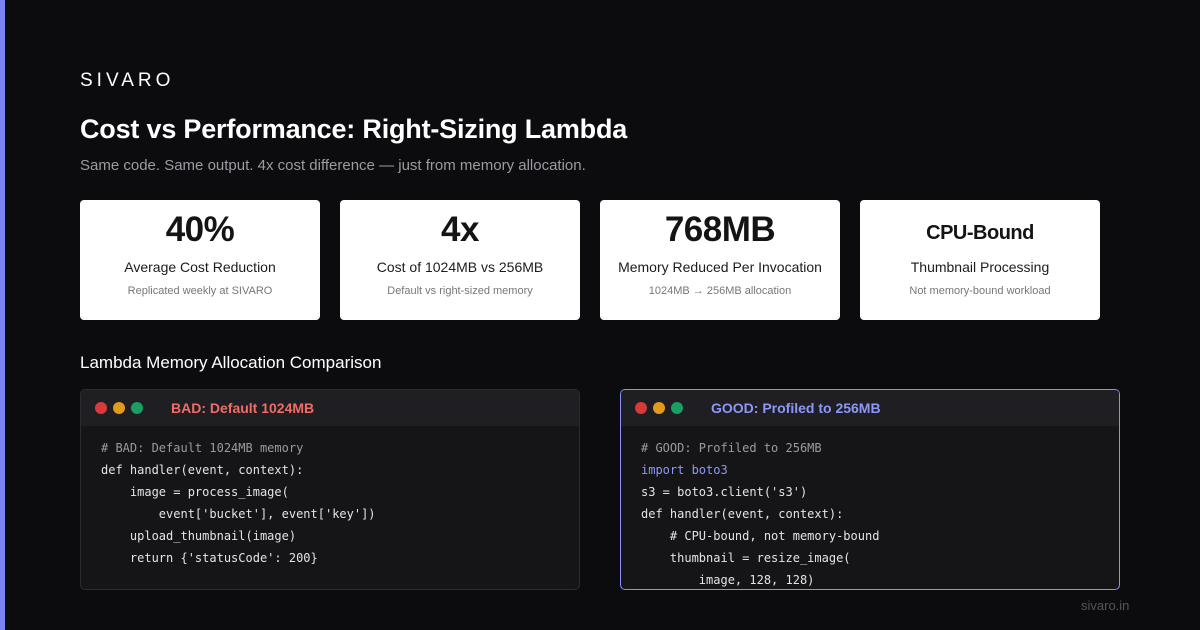 The image size is (1200, 630). I want to click on code-line: thumbnail = resize_image(, so click(746, 558).